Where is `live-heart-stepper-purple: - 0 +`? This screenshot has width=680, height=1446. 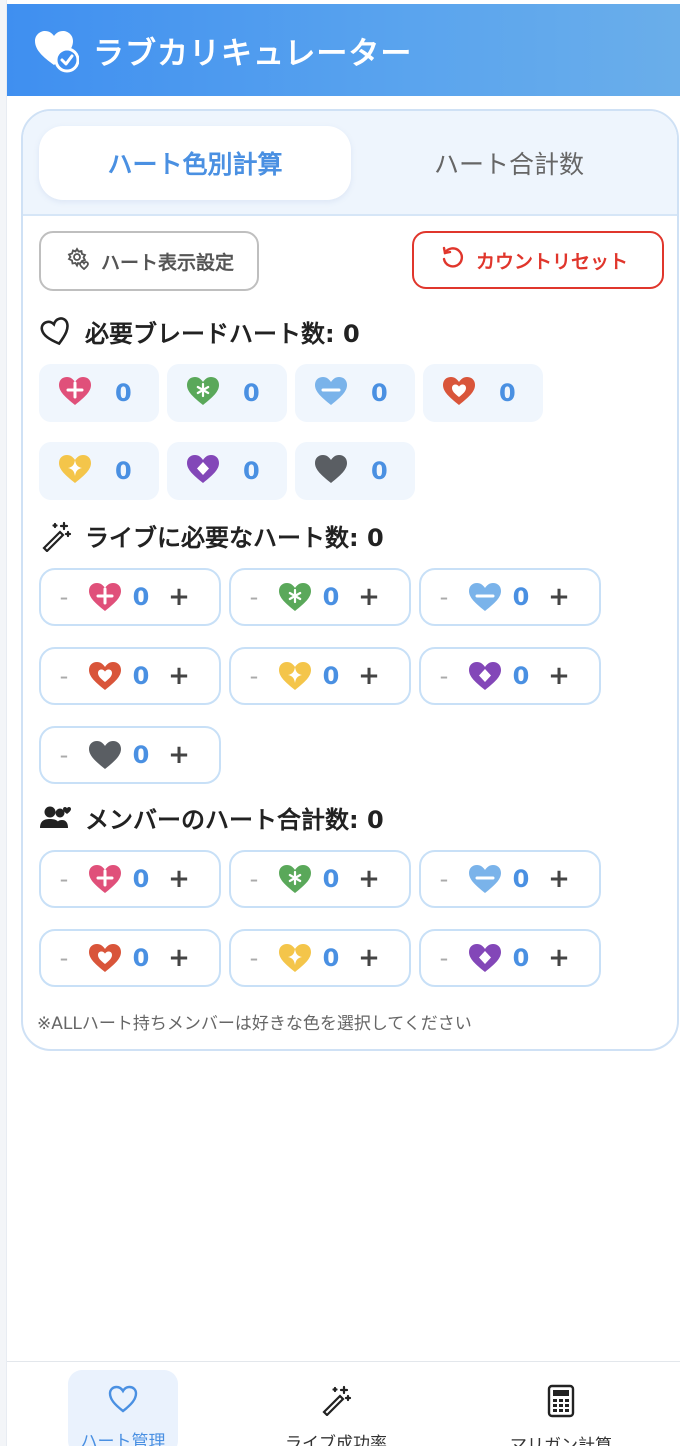
live-heart-stepper-purple: - 0 + is located at coordinates (510, 676).